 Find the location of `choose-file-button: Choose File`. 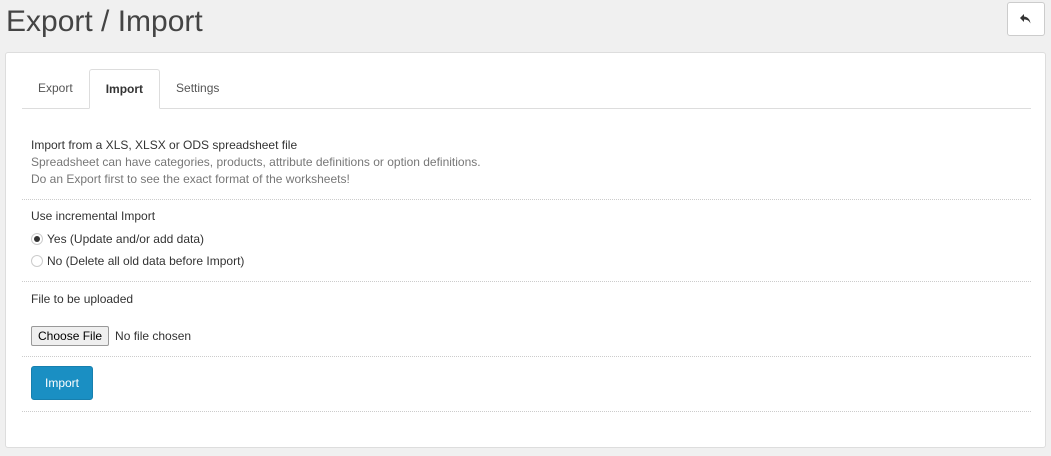

choose-file-button: Choose File is located at coordinates (70, 336).